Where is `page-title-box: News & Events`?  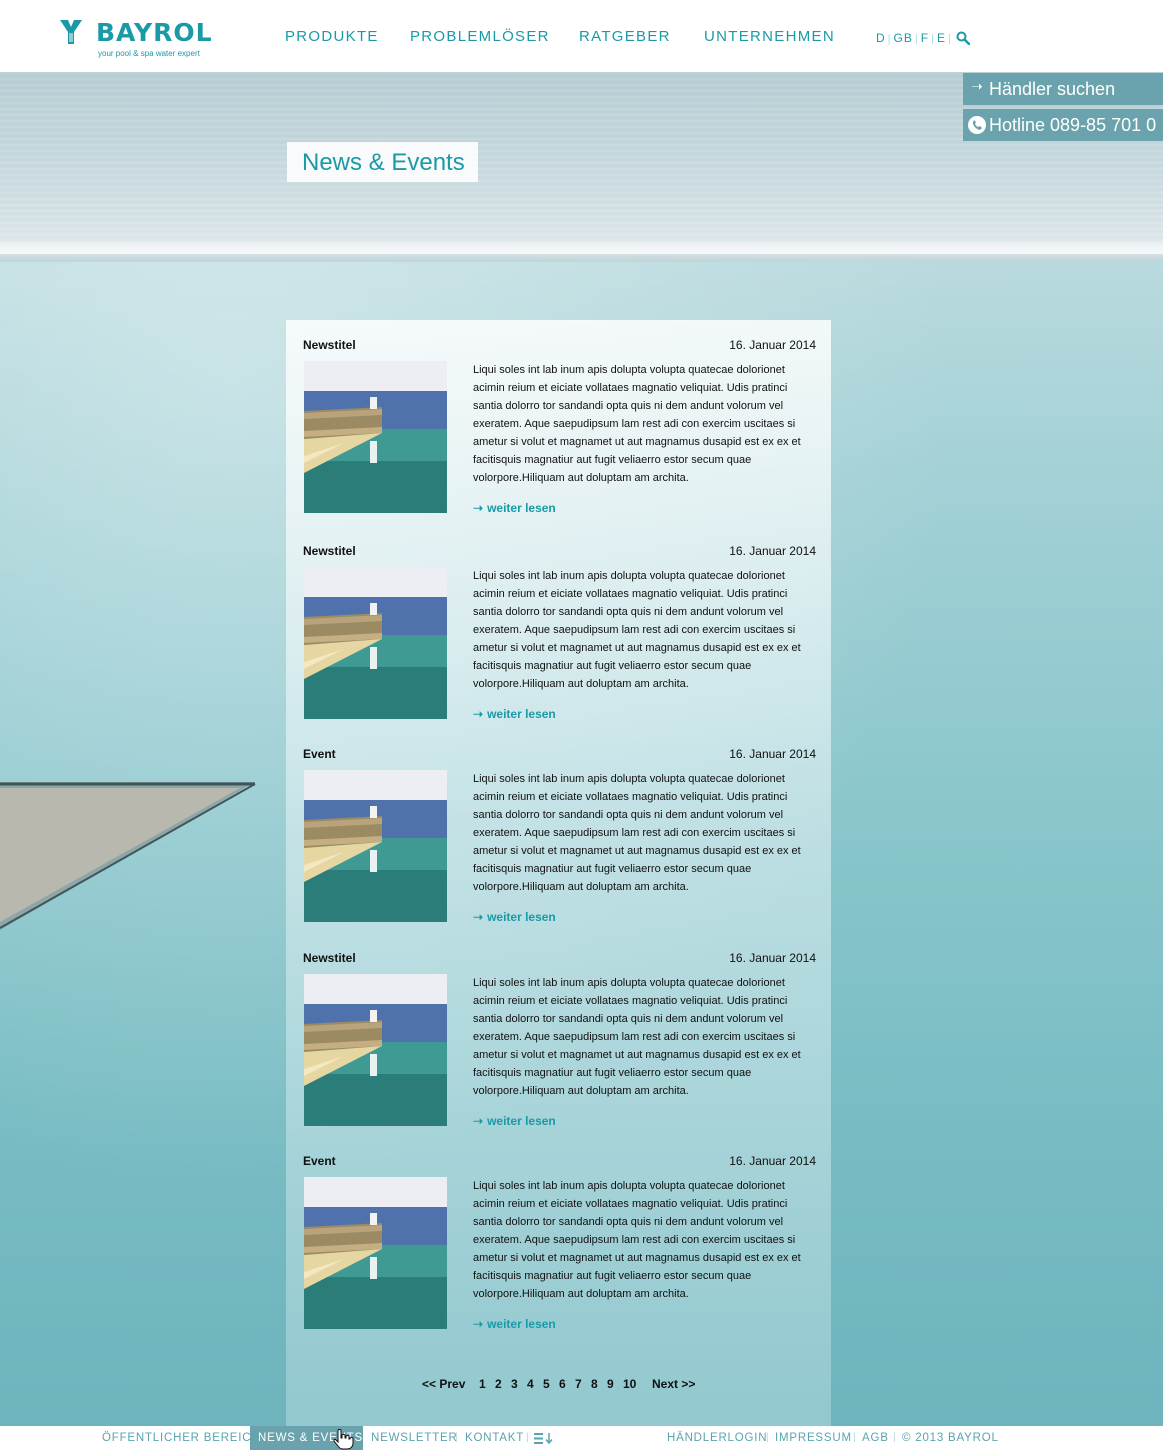
page-title-box: News & Events is located at coordinates (382, 162).